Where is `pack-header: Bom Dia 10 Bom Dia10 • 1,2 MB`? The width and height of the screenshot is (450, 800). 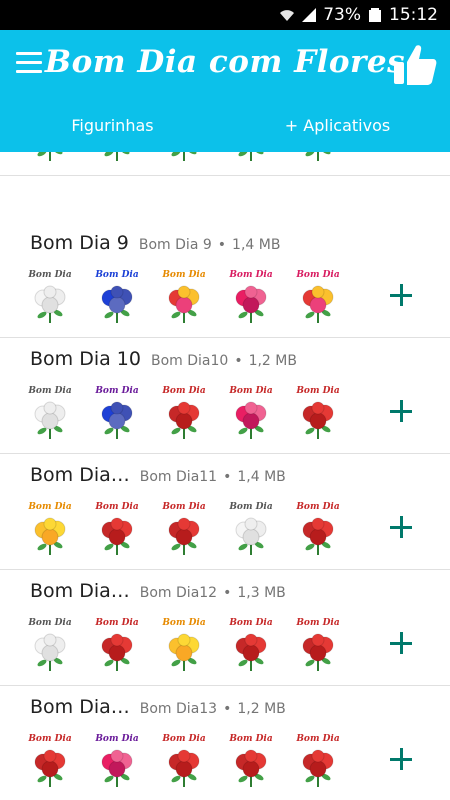
pack-header: Bom Dia 10 Bom Dia10 • 1,2 MB is located at coordinates (163, 359).